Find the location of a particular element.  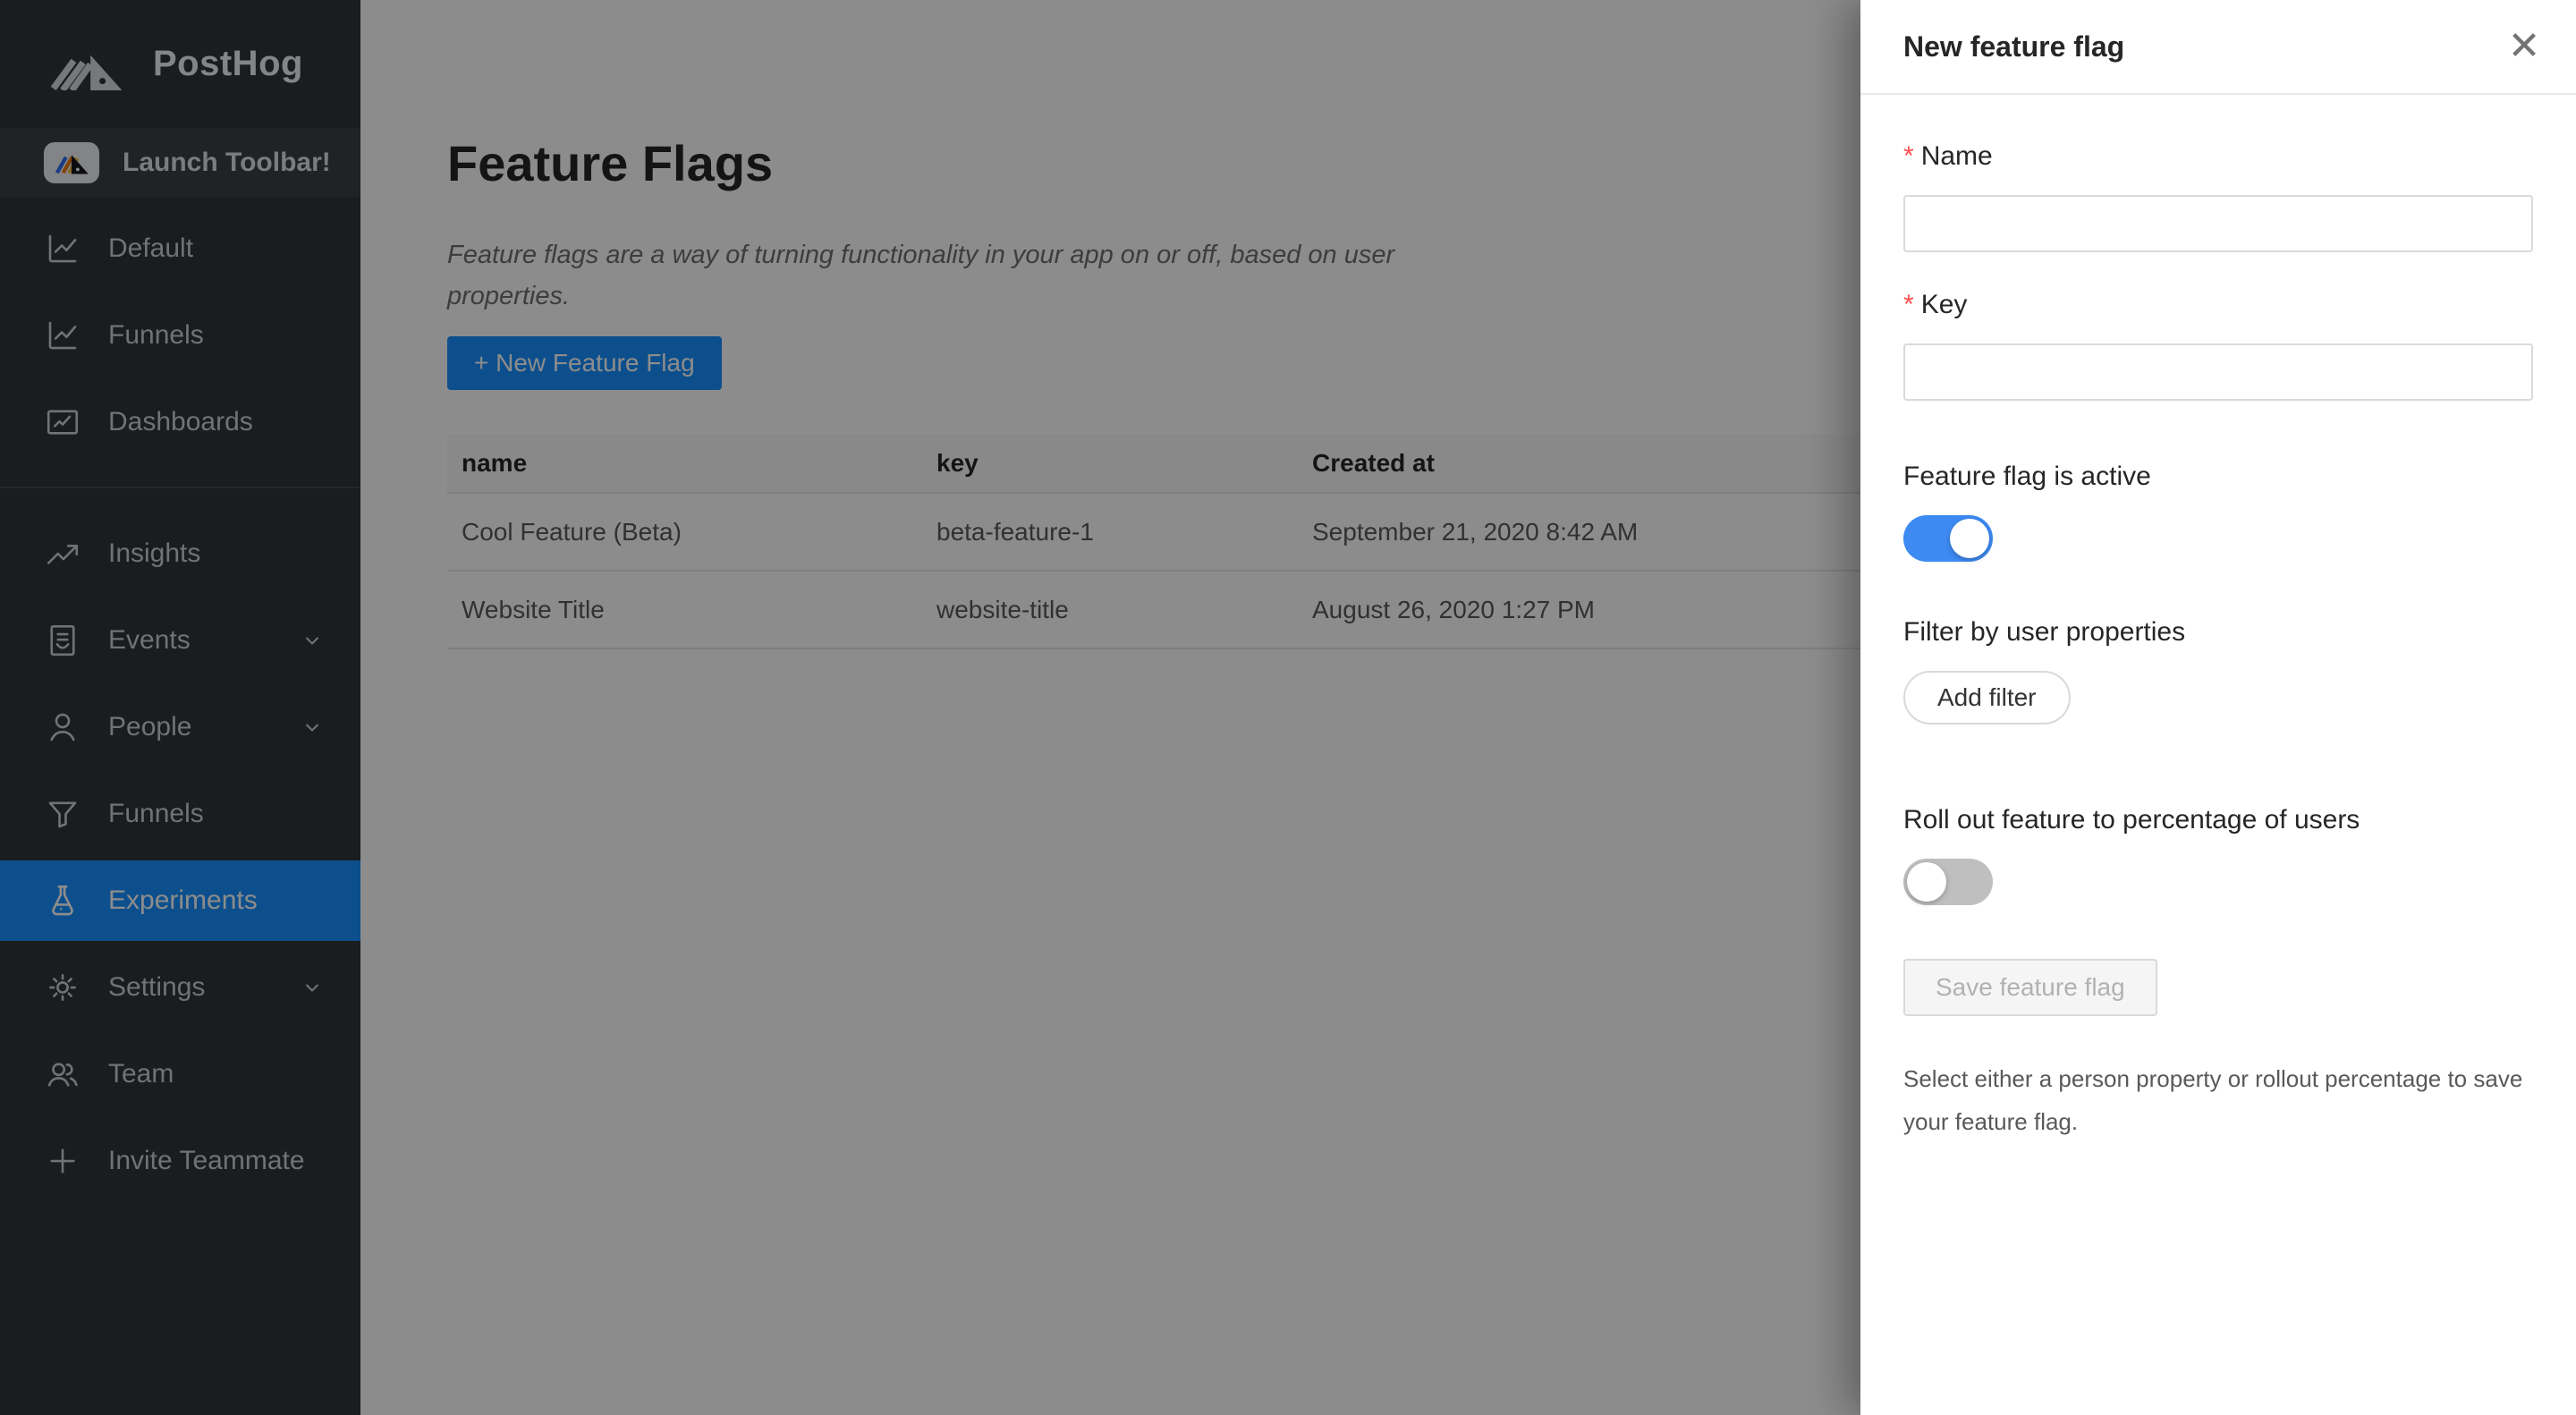

feature-flag-active-toggle is located at coordinates (1948, 538).